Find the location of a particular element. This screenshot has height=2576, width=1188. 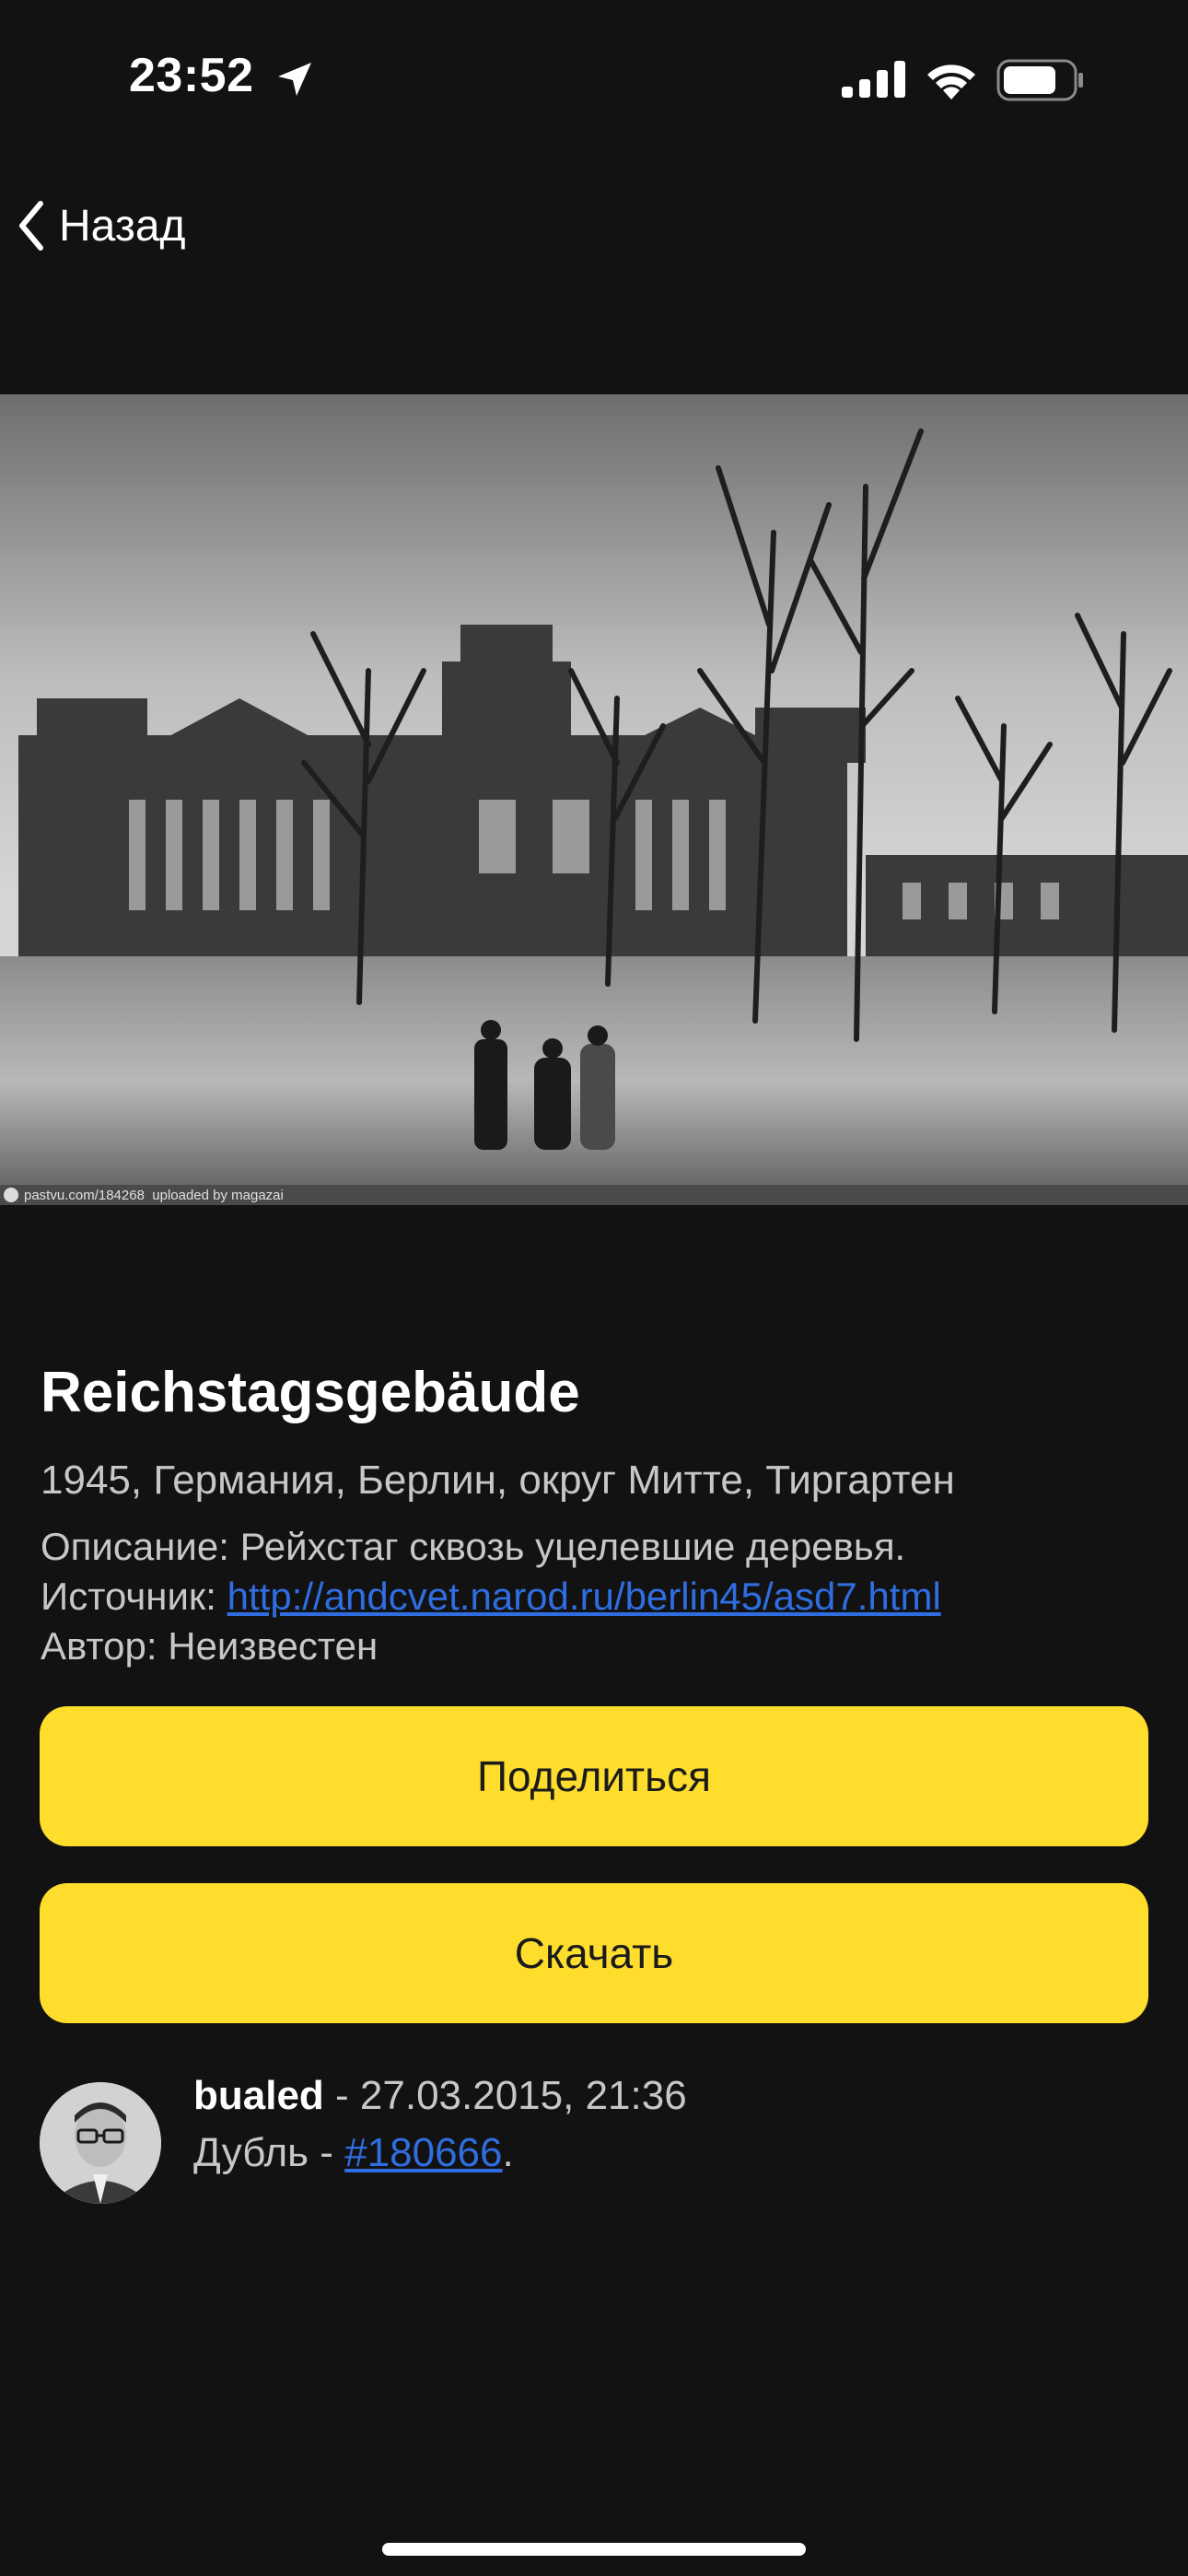

cellular-signal-icon is located at coordinates (873, 79).